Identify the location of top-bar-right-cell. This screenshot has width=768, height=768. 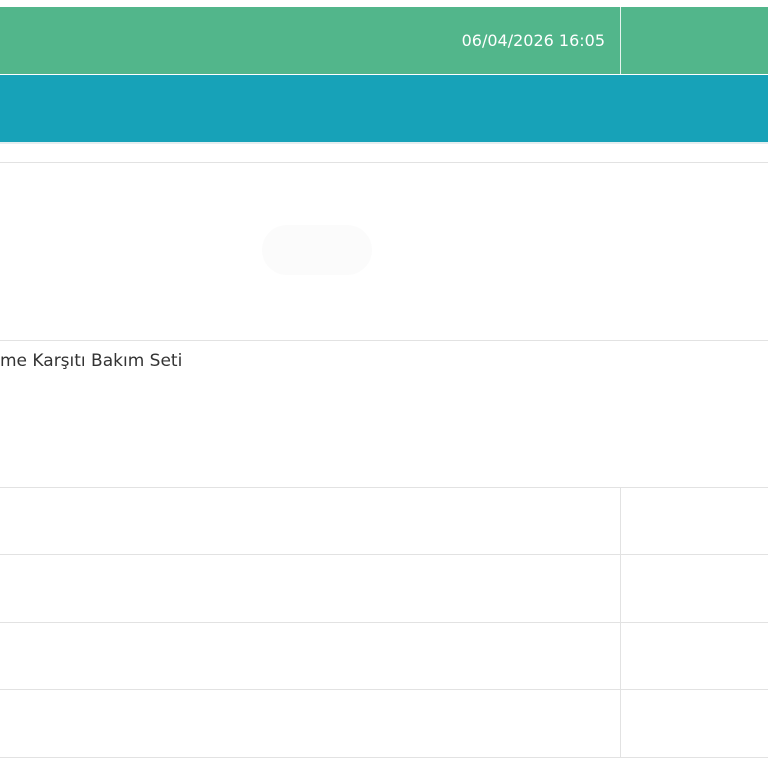
(694, 40).